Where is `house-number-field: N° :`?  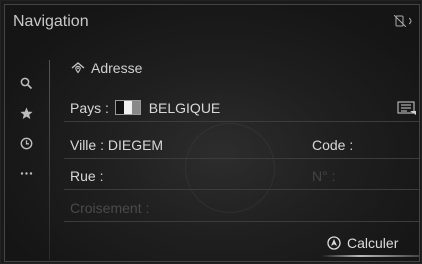 house-number-field: N° : is located at coordinates (324, 176).